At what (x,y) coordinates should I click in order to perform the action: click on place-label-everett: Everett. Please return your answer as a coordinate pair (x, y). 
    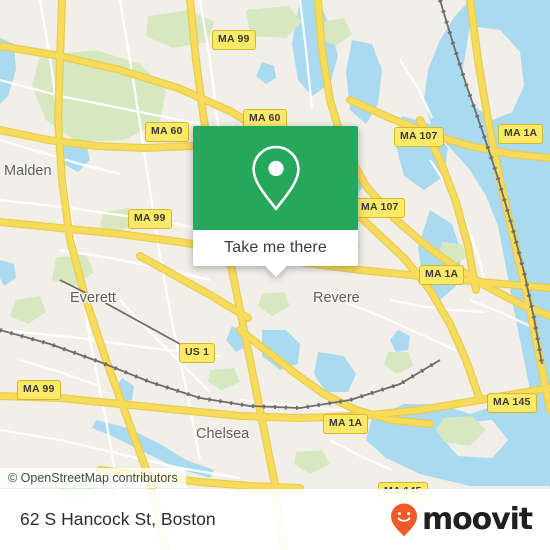
    Looking at the image, I should click on (93, 298).